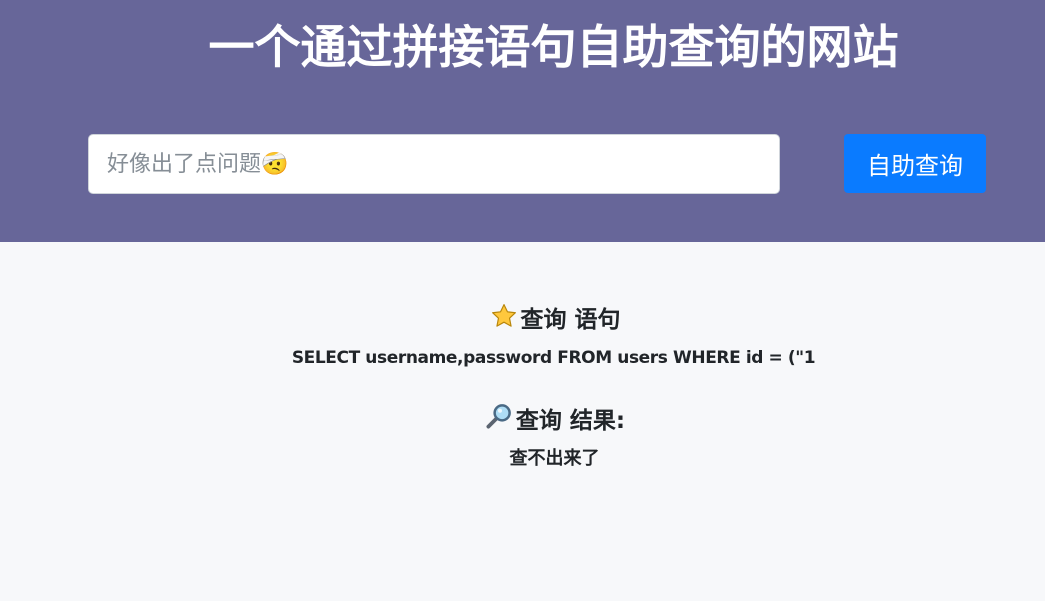 This screenshot has width=1045, height=601. Describe the element at coordinates (553, 47) in the screenshot. I see `page-title: 一个通过拼接语句自助查询的网站` at that location.